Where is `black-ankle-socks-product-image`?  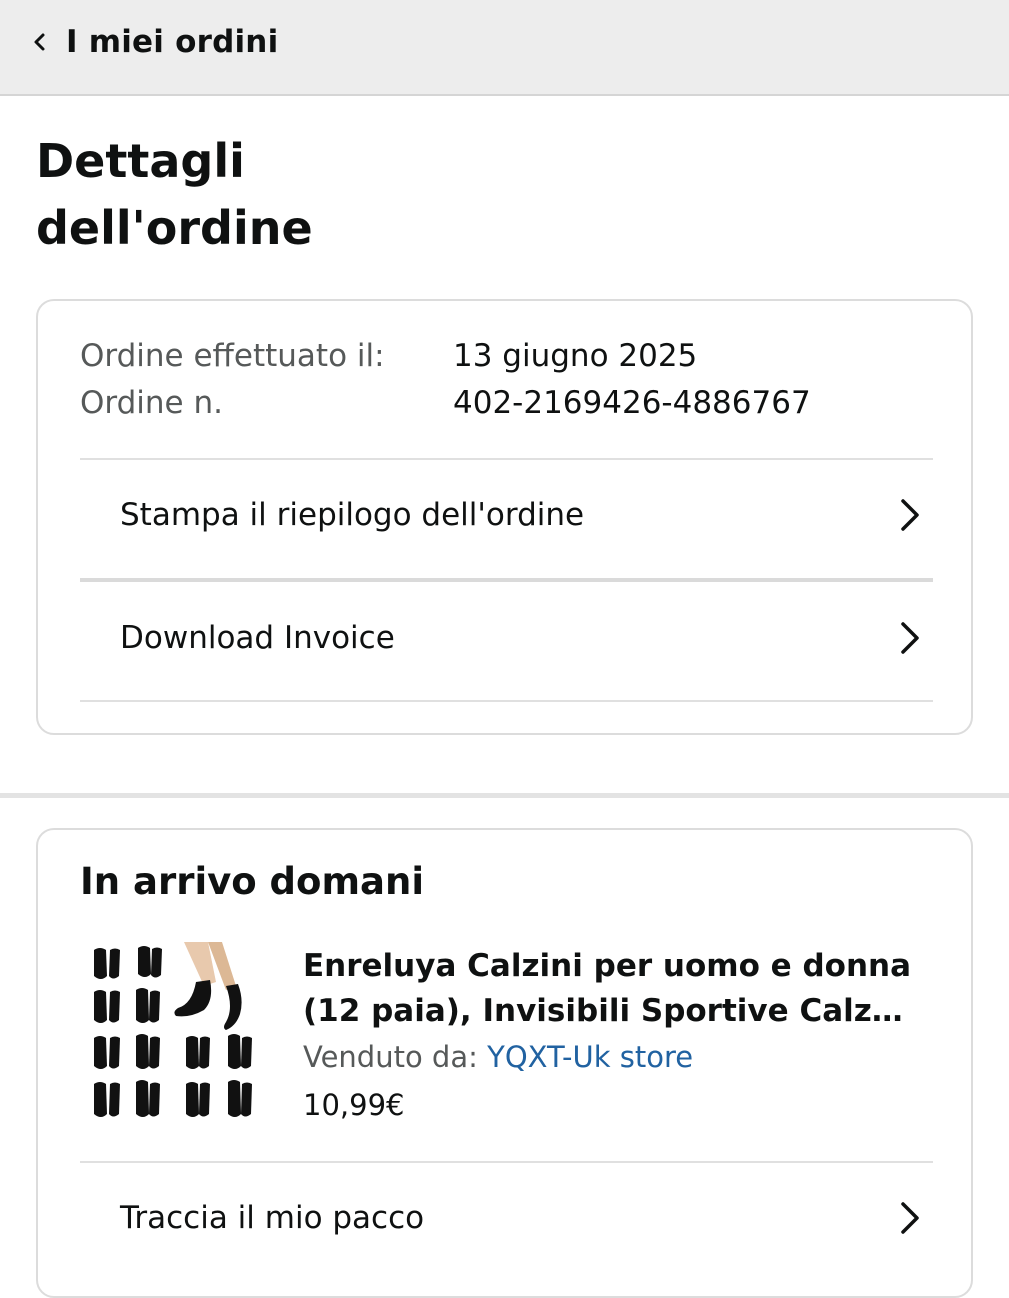 black-ankle-socks-product-image is located at coordinates (173, 1035).